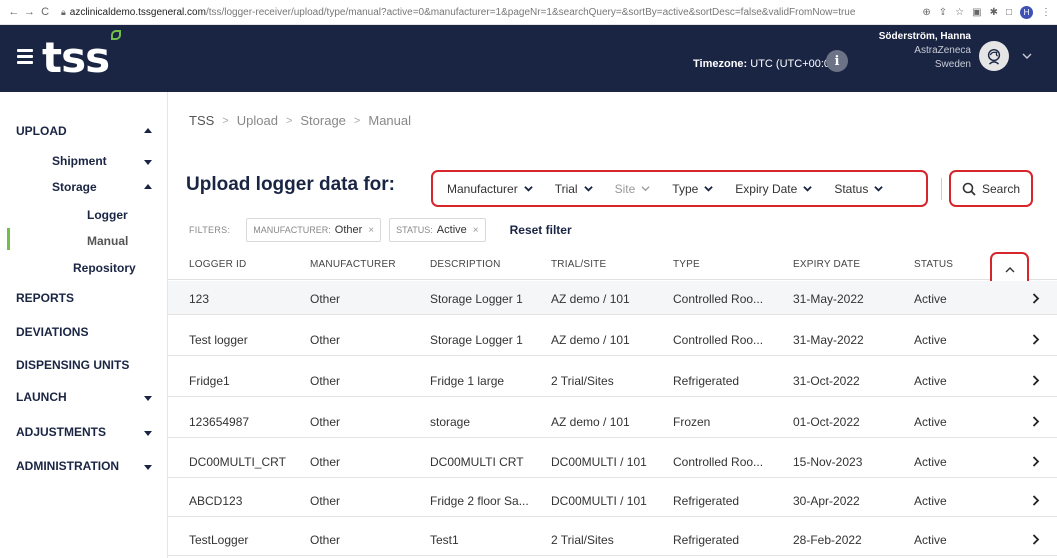 The width and height of the screenshot is (1057, 558). Describe the element at coordinates (41, 397) in the screenshot. I see `sidebar-item-launch: LAUNCH` at that location.